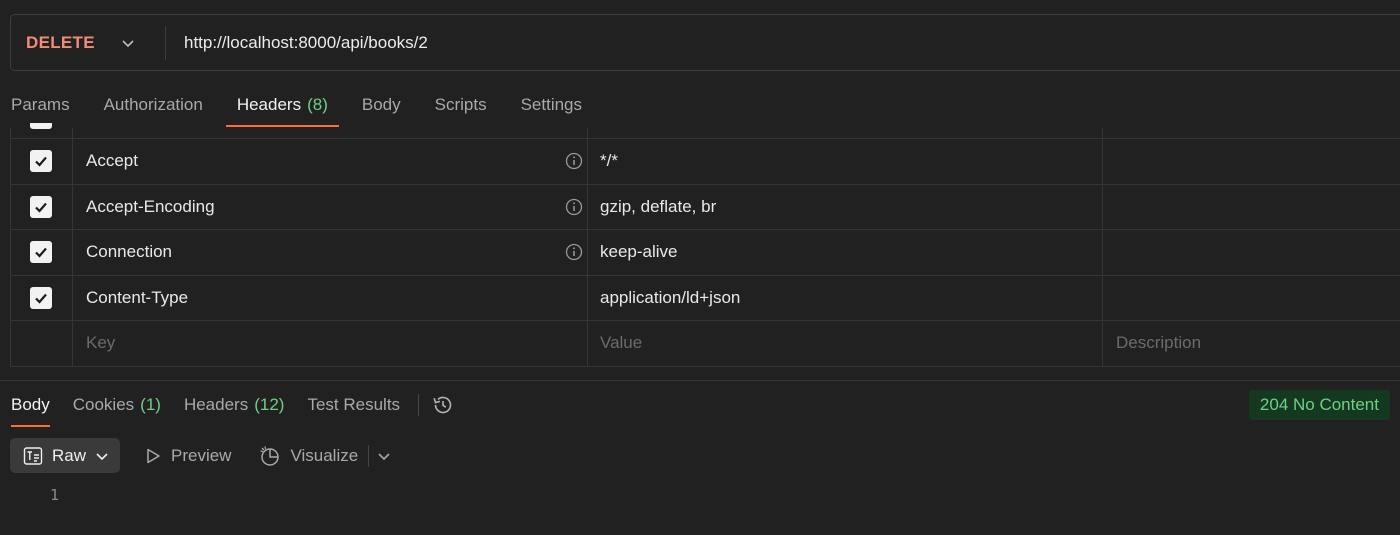 The image size is (1400, 535). Describe the element at coordinates (330, 297) in the screenshot. I see `key-cell: Content-Type` at that location.